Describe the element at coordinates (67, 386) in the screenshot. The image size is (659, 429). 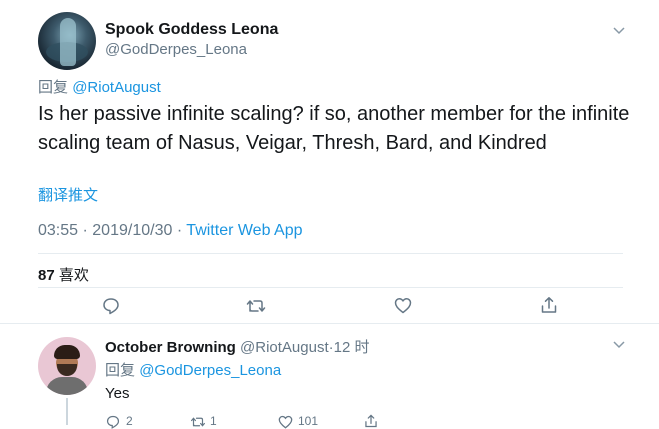
I see `avatar-shirt` at that location.